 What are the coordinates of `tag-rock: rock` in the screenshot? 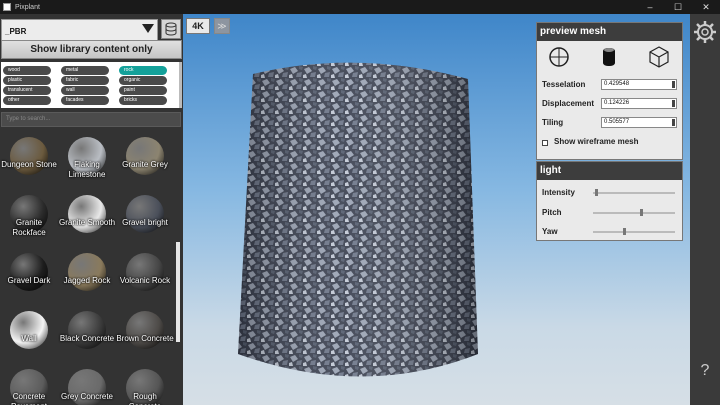 It's located at (143, 70).